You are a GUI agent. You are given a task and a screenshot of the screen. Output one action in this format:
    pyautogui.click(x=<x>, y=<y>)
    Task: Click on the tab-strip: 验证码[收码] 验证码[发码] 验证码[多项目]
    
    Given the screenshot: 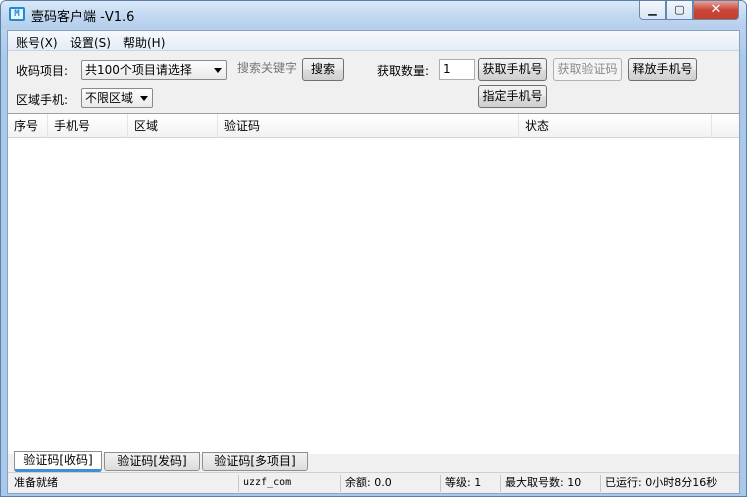 What is the action you would take?
    pyautogui.click(x=373, y=461)
    